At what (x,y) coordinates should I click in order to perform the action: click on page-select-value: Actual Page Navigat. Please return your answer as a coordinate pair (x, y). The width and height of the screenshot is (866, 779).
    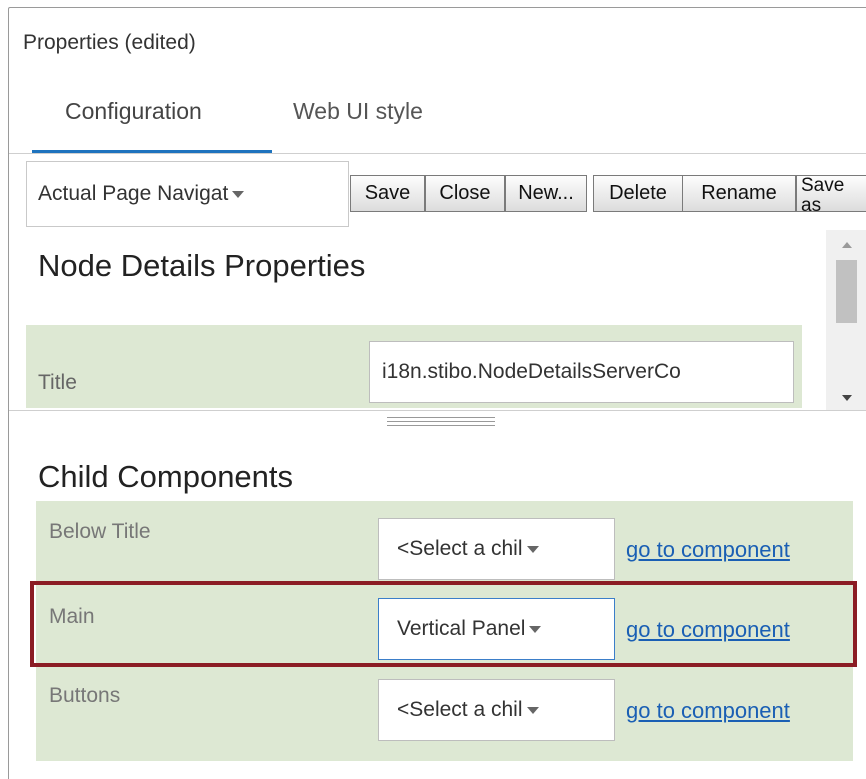
    Looking at the image, I should click on (133, 193).